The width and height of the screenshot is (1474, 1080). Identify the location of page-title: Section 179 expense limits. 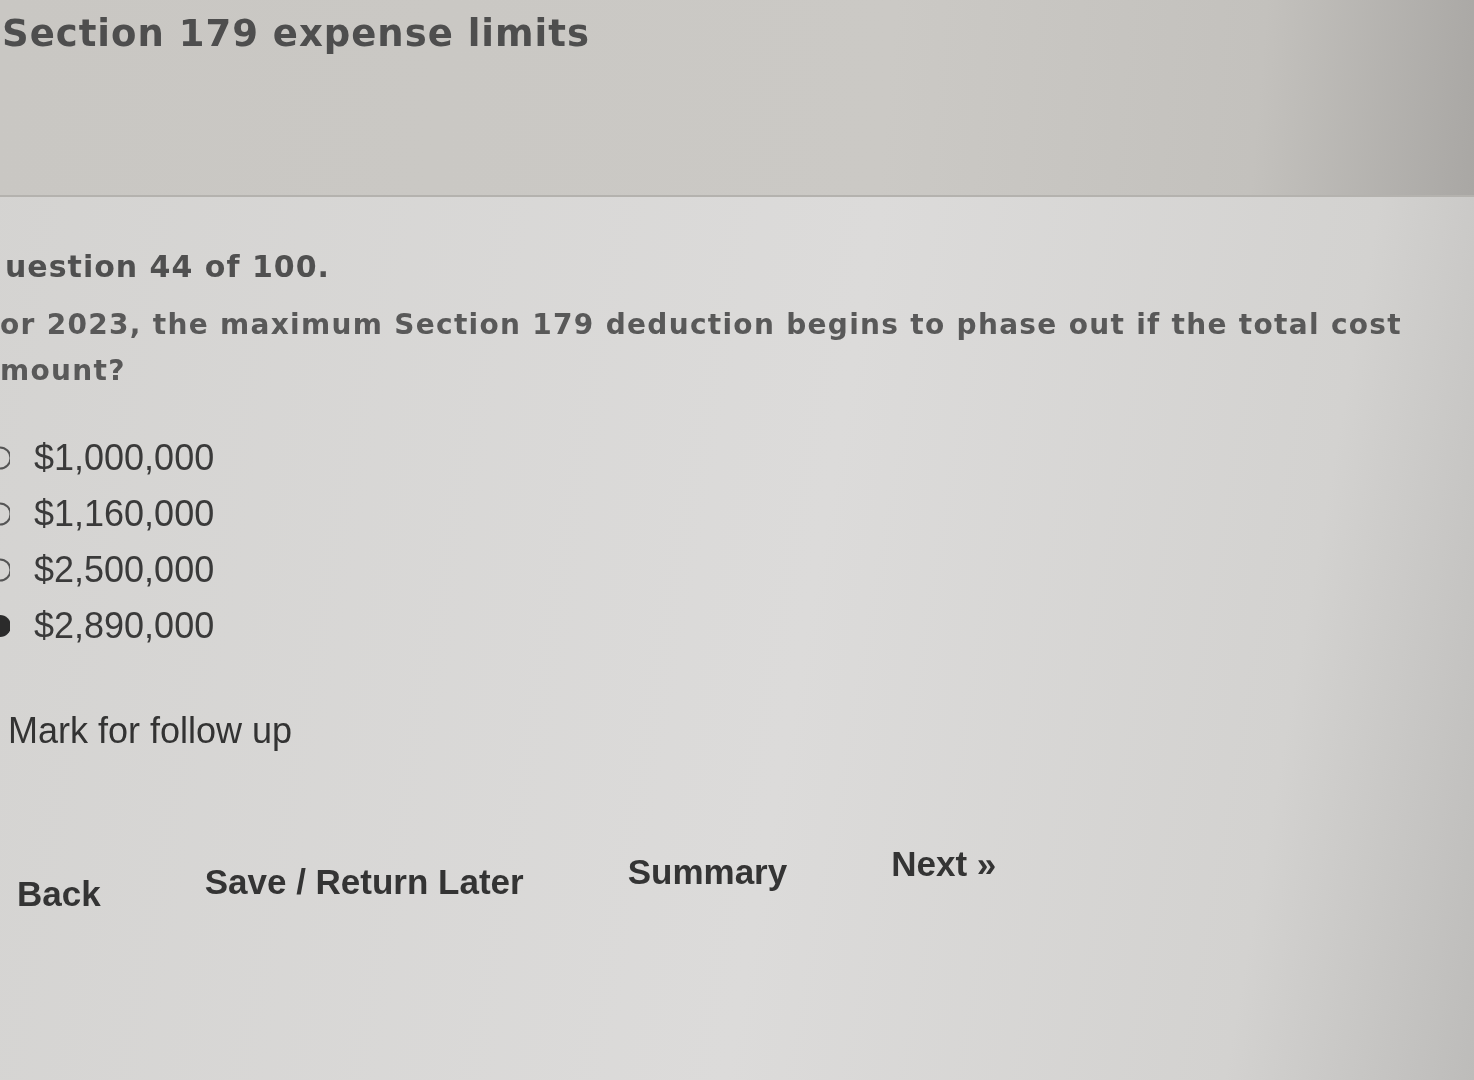
(295, 33).